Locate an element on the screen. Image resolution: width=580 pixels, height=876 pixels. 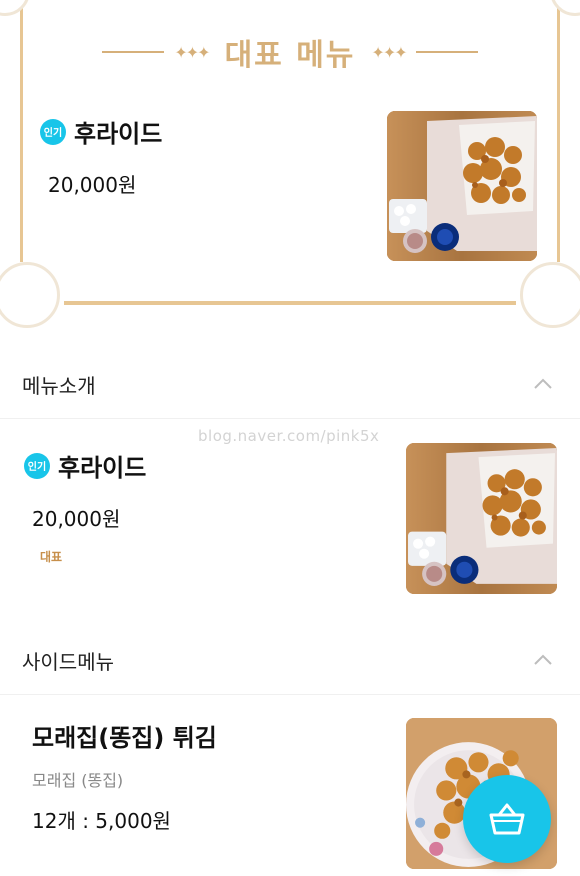
watermark-text: blog.naver.com/pink5x is located at coordinates (289, 436).